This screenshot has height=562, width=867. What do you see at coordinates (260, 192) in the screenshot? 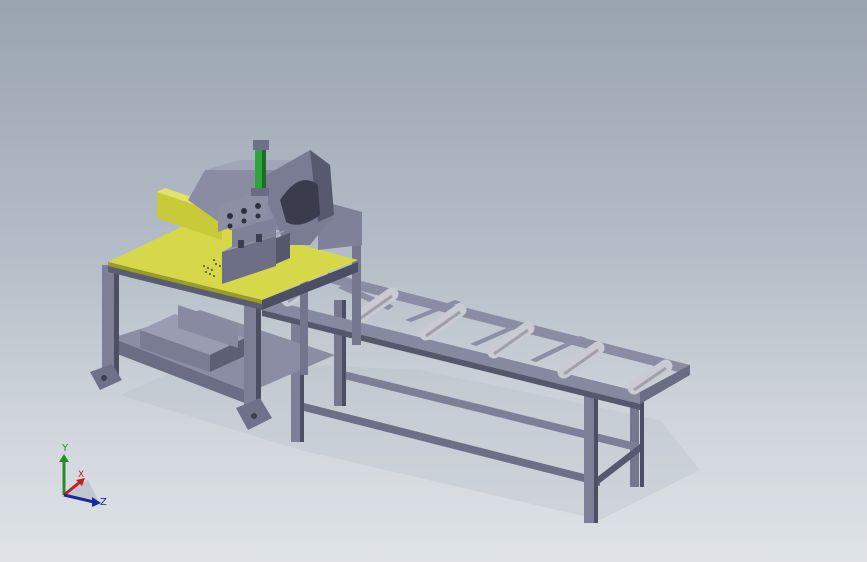
I see `hydraulic-cylinder-base` at bounding box center [260, 192].